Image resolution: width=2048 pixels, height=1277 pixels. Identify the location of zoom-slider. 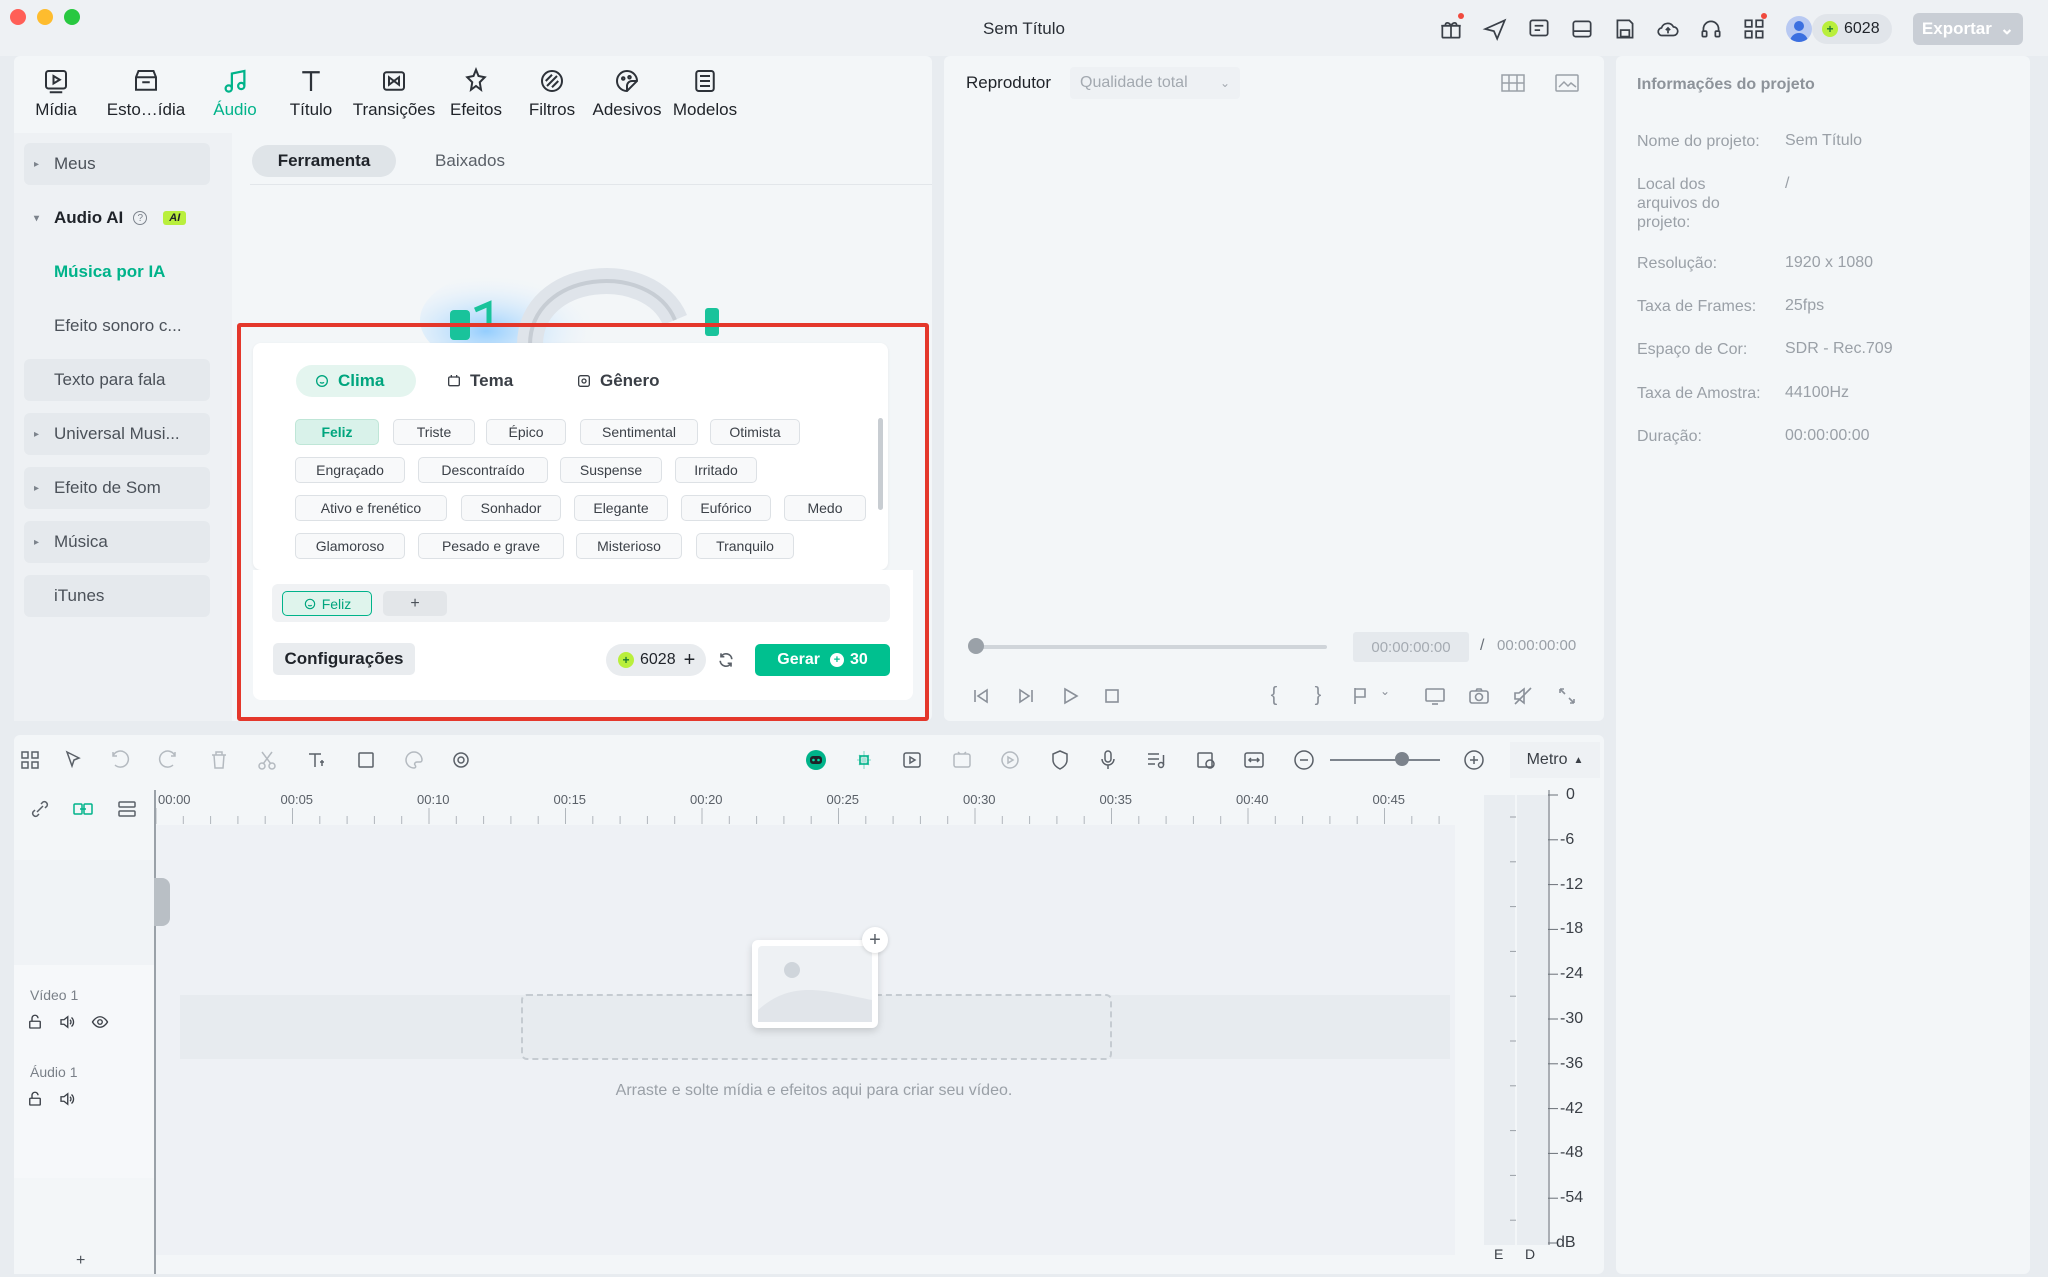
(1385, 760).